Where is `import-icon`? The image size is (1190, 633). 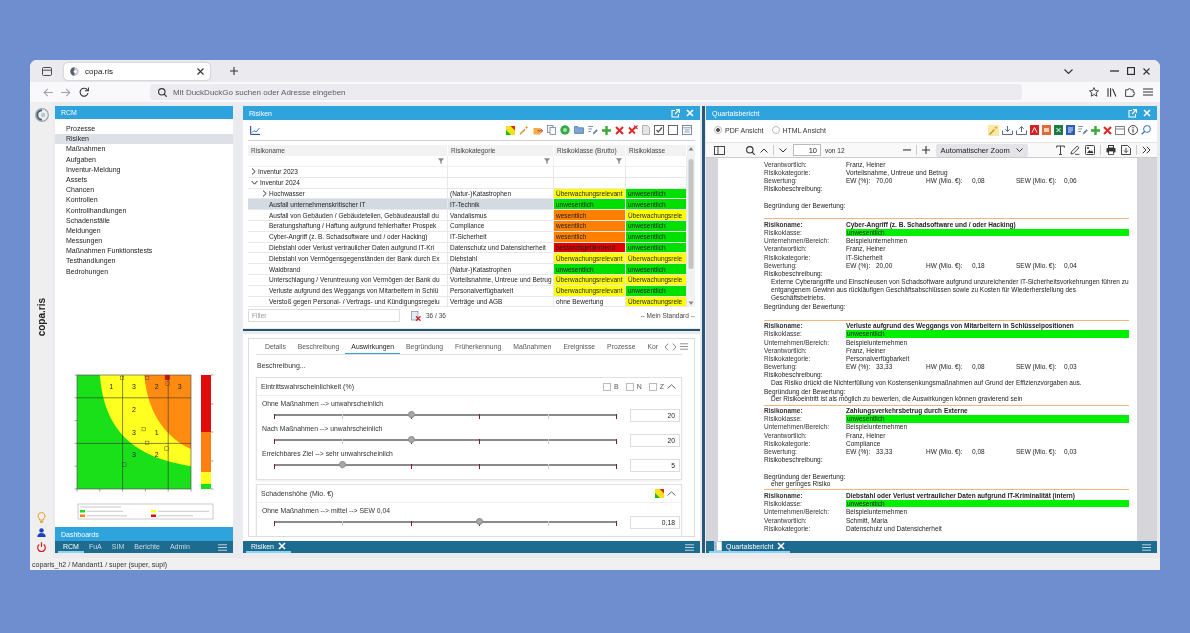
import-icon is located at coordinates (1007, 130).